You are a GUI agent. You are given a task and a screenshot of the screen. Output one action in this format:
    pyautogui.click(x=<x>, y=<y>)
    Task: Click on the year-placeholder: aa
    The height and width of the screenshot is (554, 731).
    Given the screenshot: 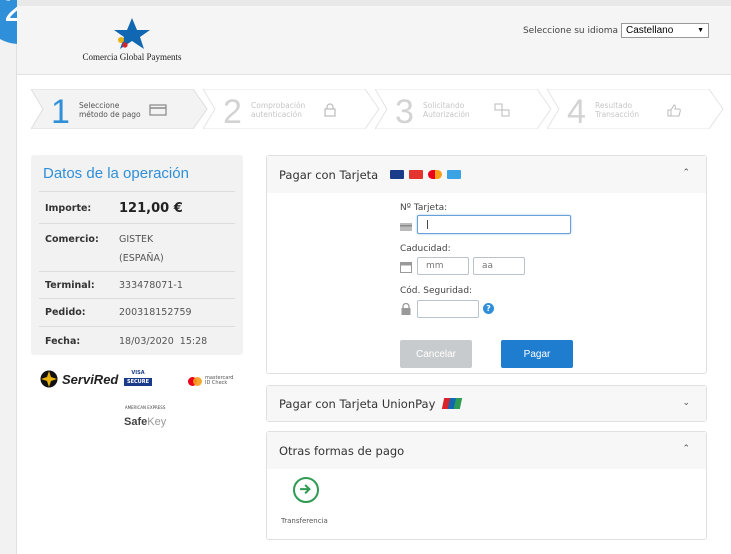 What is the action you would take?
    pyautogui.click(x=488, y=266)
    